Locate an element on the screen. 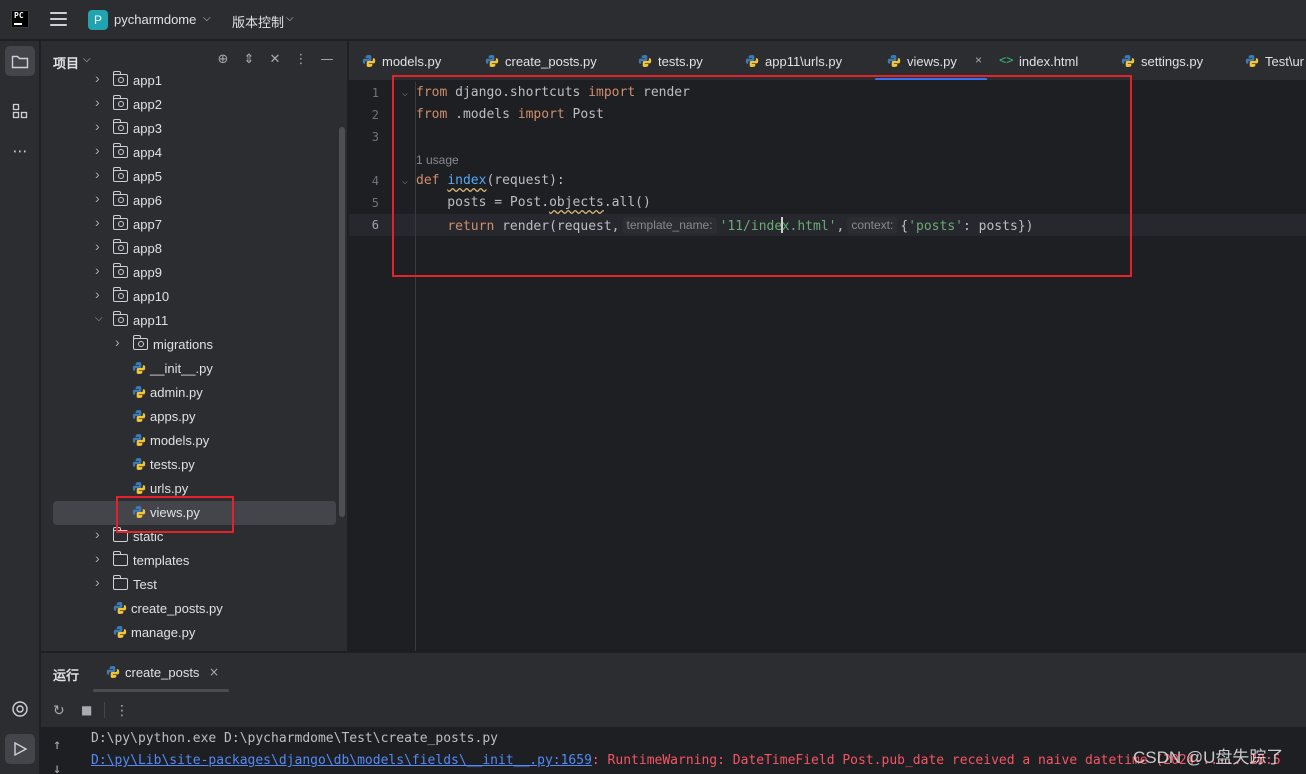 The image size is (1306, 774). tree-item: › templates is located at coordinates (191, 561).